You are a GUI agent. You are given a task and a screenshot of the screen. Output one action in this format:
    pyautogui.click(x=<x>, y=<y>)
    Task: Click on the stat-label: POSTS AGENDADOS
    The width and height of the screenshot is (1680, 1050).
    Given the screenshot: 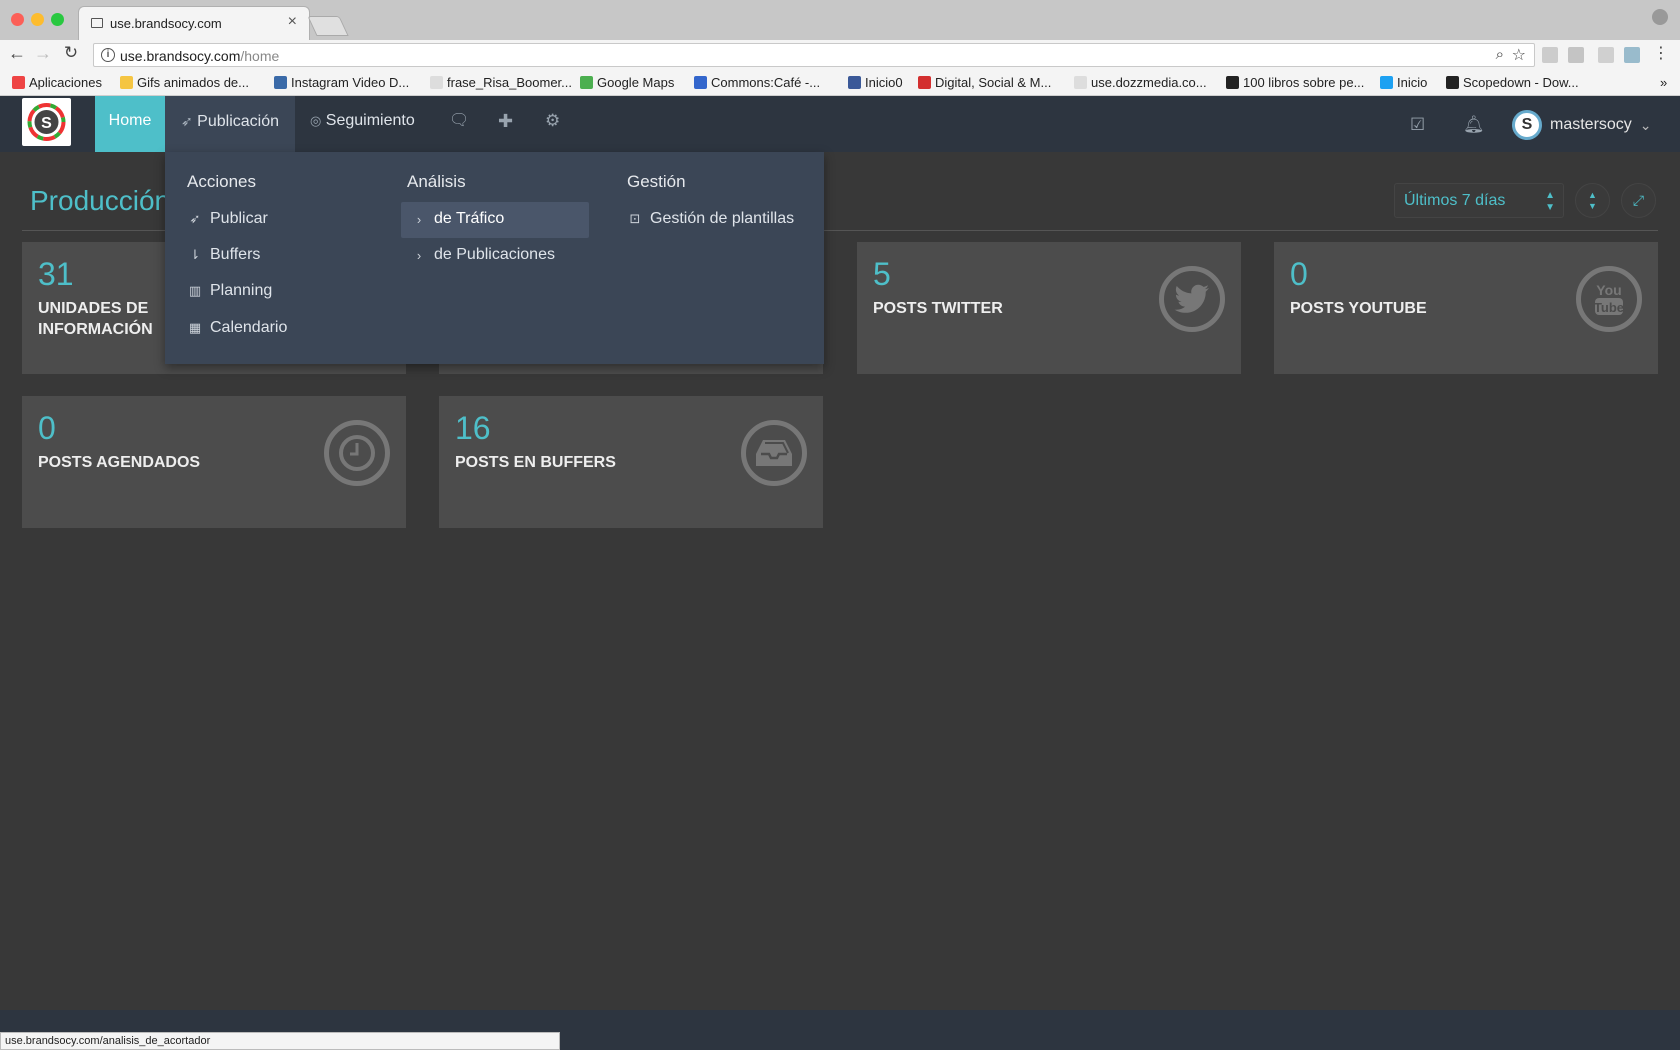 What is the action you would take?
    pyautogui.click(x=119, y=462)
    